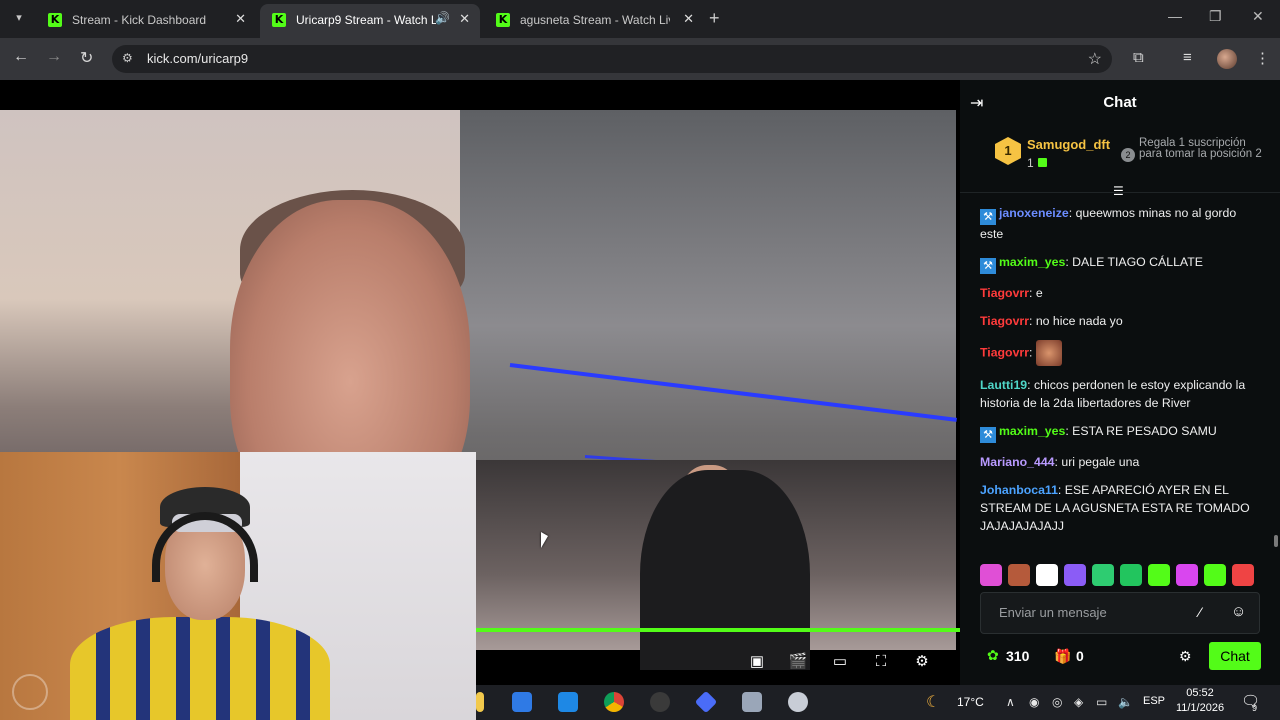 Image resolution: width=1280 pixels, height=720 pixels. I want to click on chat-message: Tiagovrr: e, so click(1121, 293).